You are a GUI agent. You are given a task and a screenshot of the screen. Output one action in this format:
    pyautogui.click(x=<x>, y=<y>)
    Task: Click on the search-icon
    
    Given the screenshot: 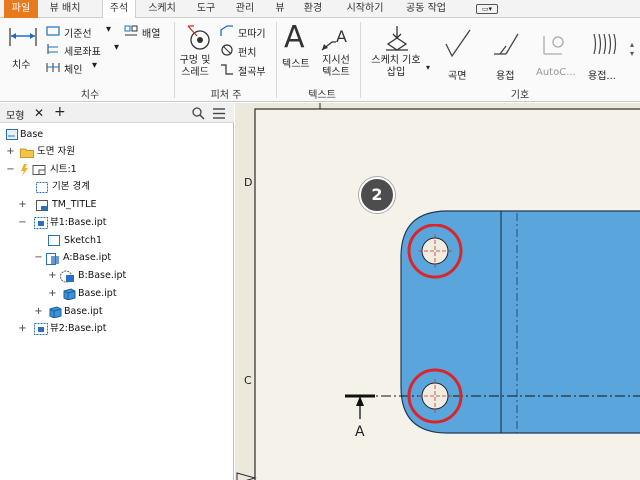 What is the action you would take?
    pyautogui.click(x=198, y=113)
    